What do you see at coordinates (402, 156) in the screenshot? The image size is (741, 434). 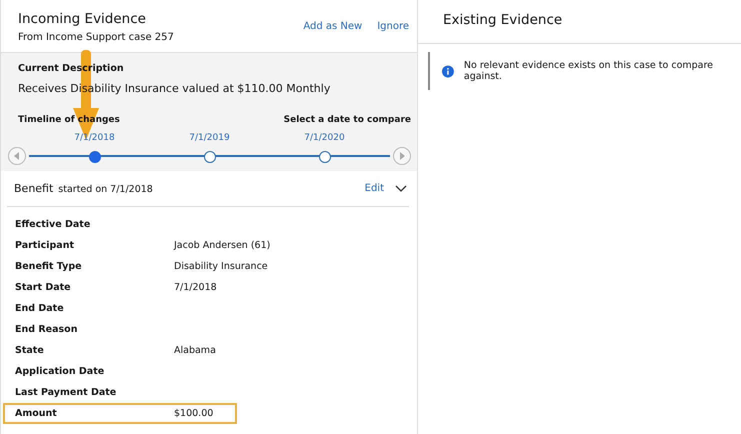 I see `caret-right-icon` at bounding box center [402, 156].